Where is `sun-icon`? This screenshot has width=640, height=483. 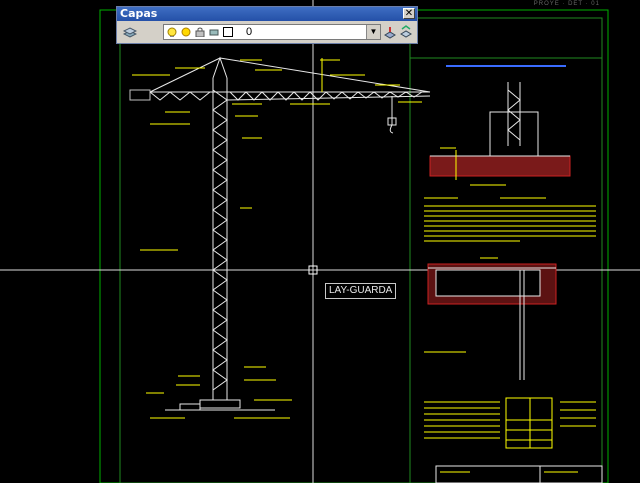 sun-icon is located at coordinates (186, 32).